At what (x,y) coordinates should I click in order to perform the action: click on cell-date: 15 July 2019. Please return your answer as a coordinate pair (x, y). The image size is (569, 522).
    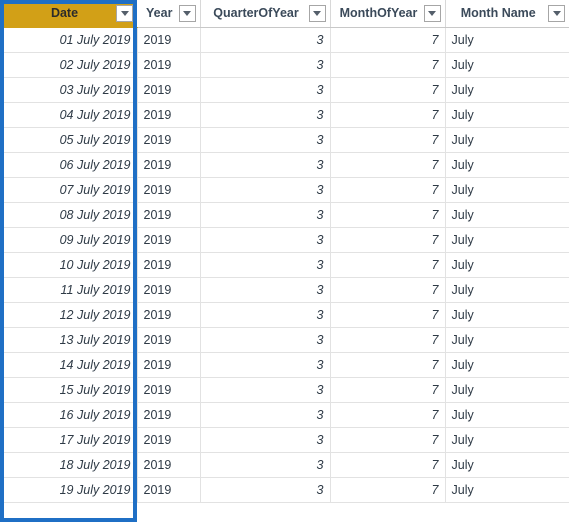
    Looking at the image, I should click on (69, 390).